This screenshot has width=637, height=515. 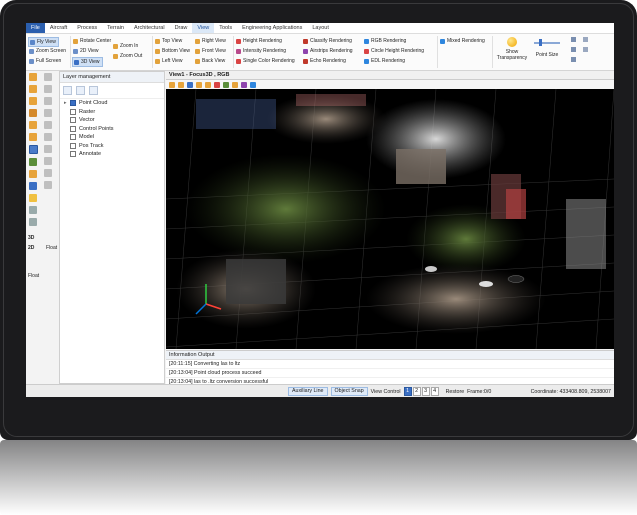 I want to click on view-page-3-button: 3, so click(x=425, y=391).